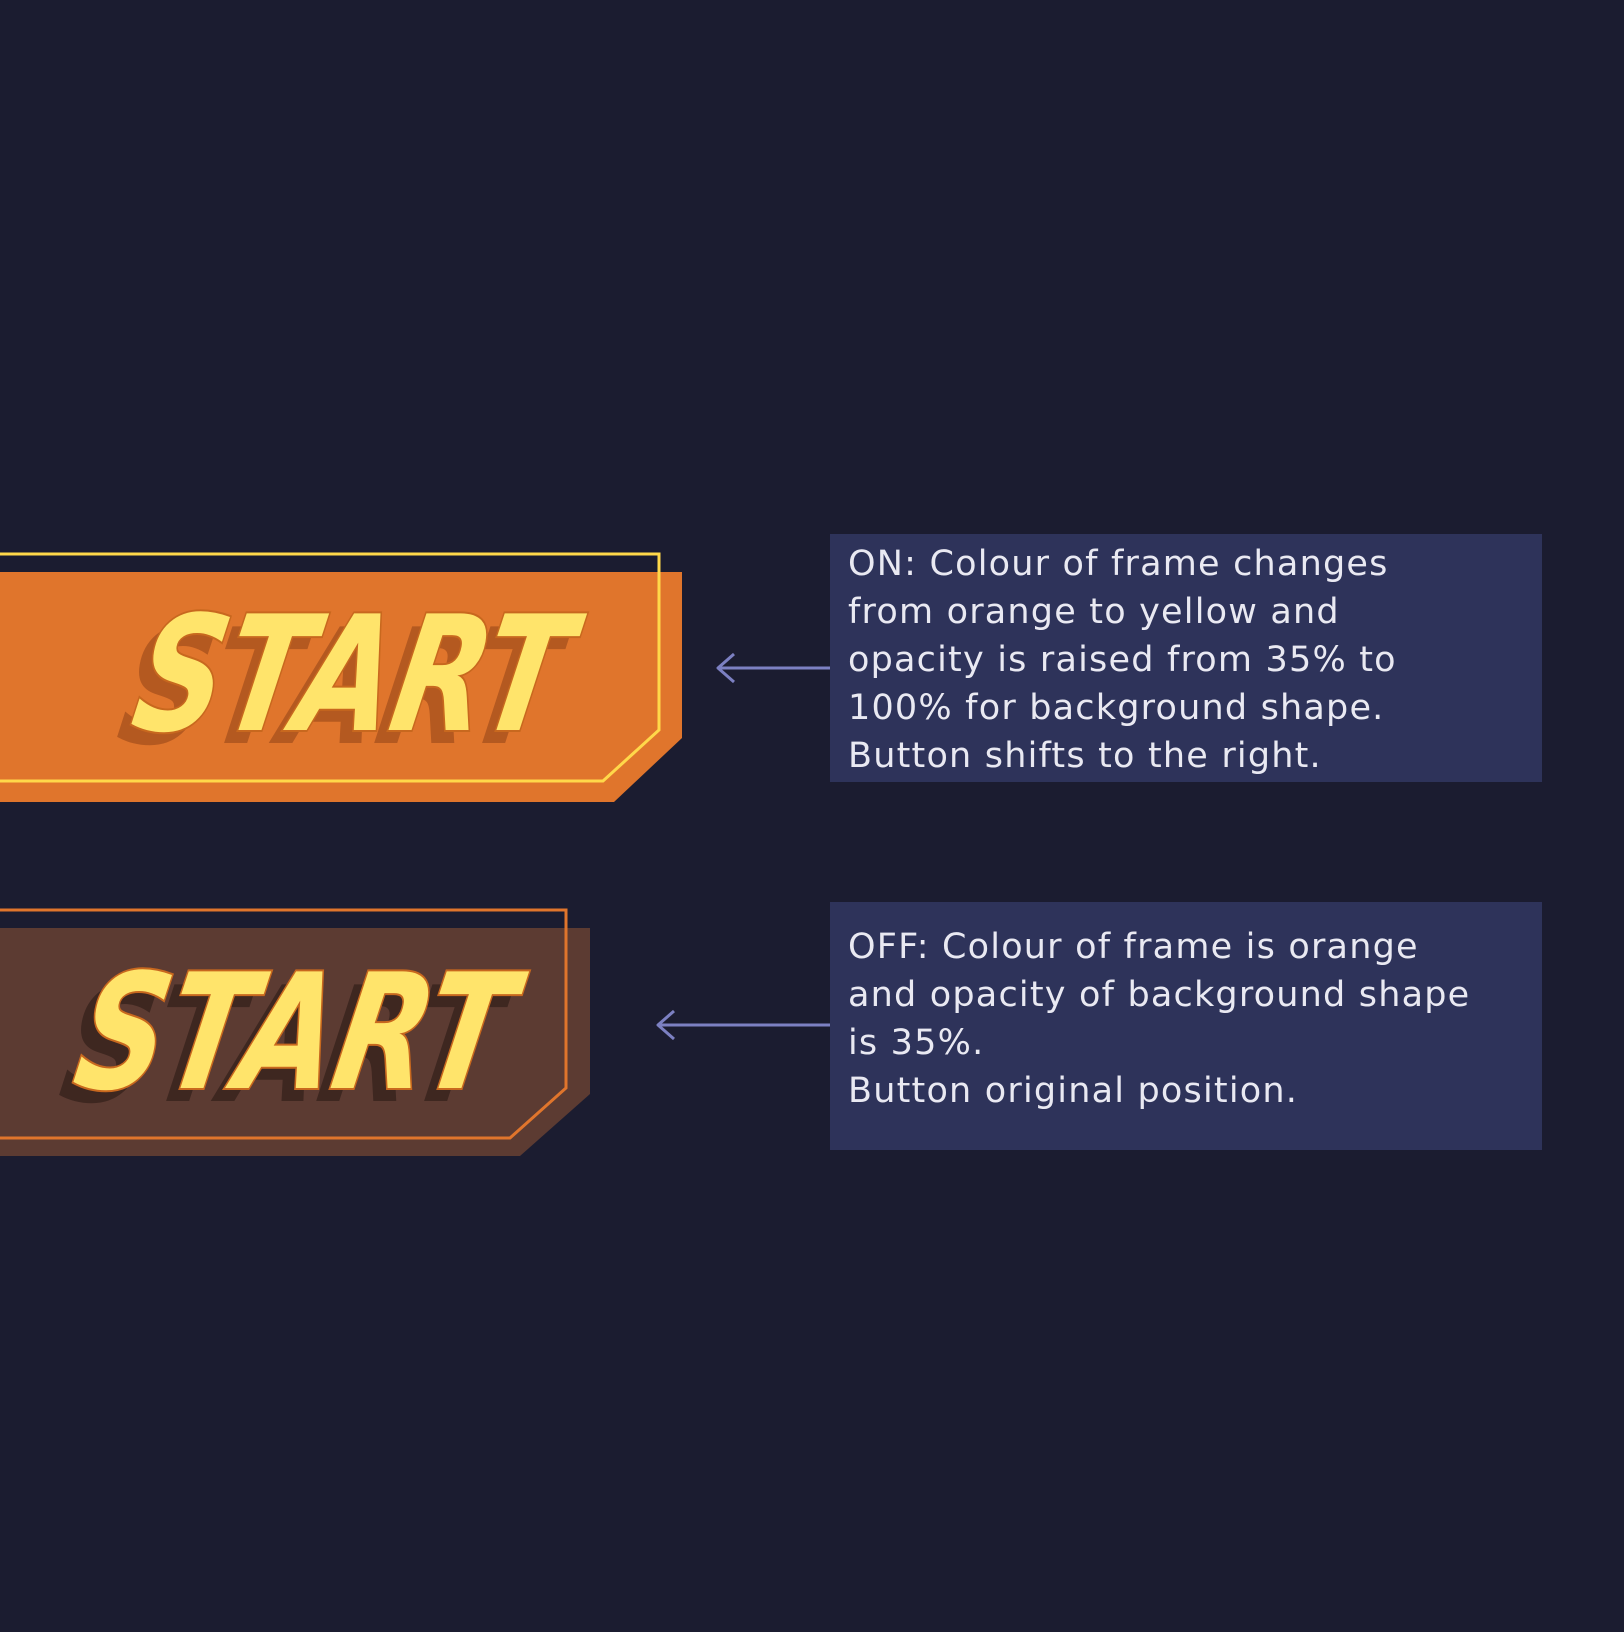 The image size is (1624, 1632). Describe the element at coordinates (1073, 1091) in the screenshot. I see `note-line: Button original position.` at that location.